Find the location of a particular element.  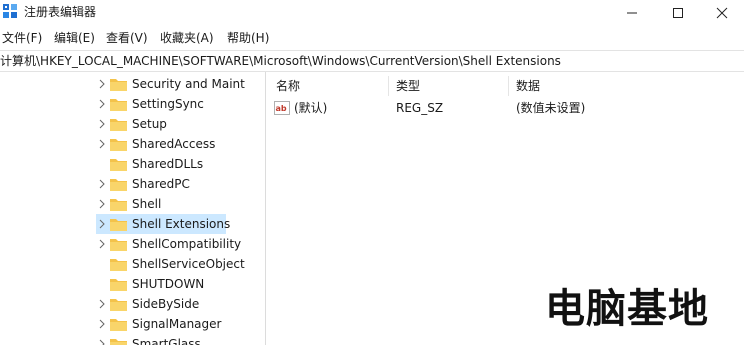

svg-text: ab is located at coordinates (281, 108).